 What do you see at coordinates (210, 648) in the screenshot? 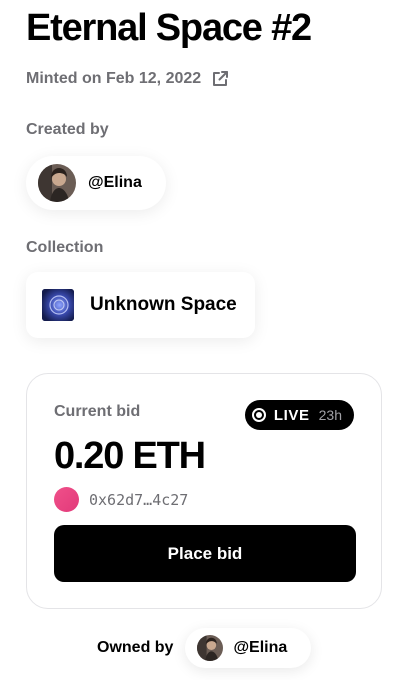
I see `owner-avatar` at bounding box center [210, 648].